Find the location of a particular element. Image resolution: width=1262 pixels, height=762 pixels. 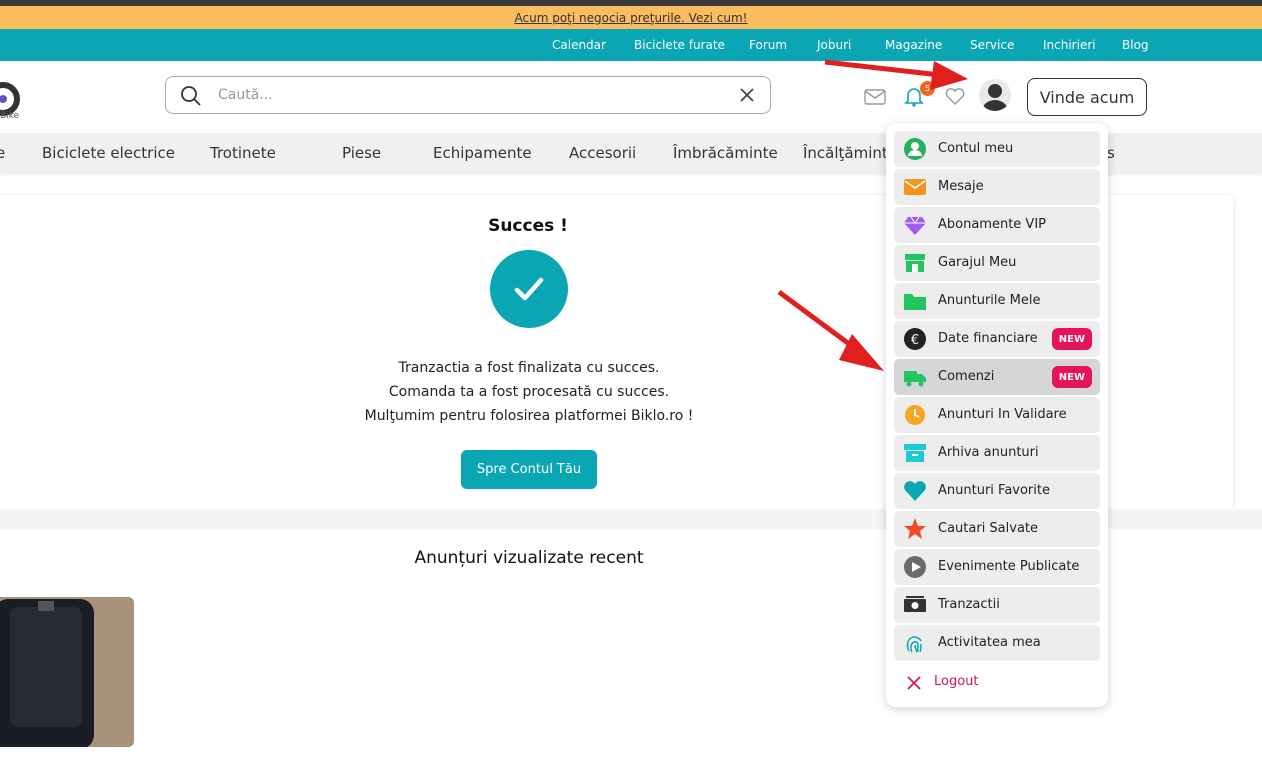

go-to-account-button: Spre Contul Tău is located at coordinates (529, 469).